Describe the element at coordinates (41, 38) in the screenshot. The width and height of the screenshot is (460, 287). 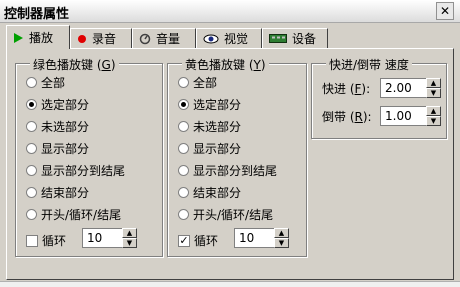
I see `tab-label: 播放` at that location.